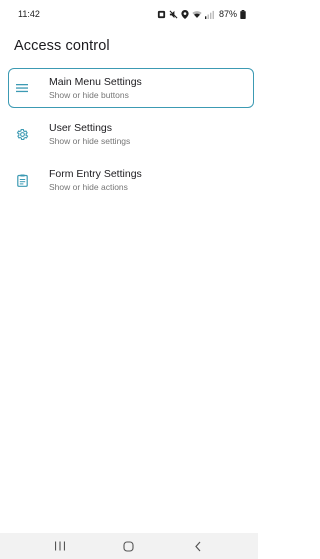 This screenshot has height=559, width=320. I want to click on user-settings-text: User Settings Show or hide settings, so click(89, 134).